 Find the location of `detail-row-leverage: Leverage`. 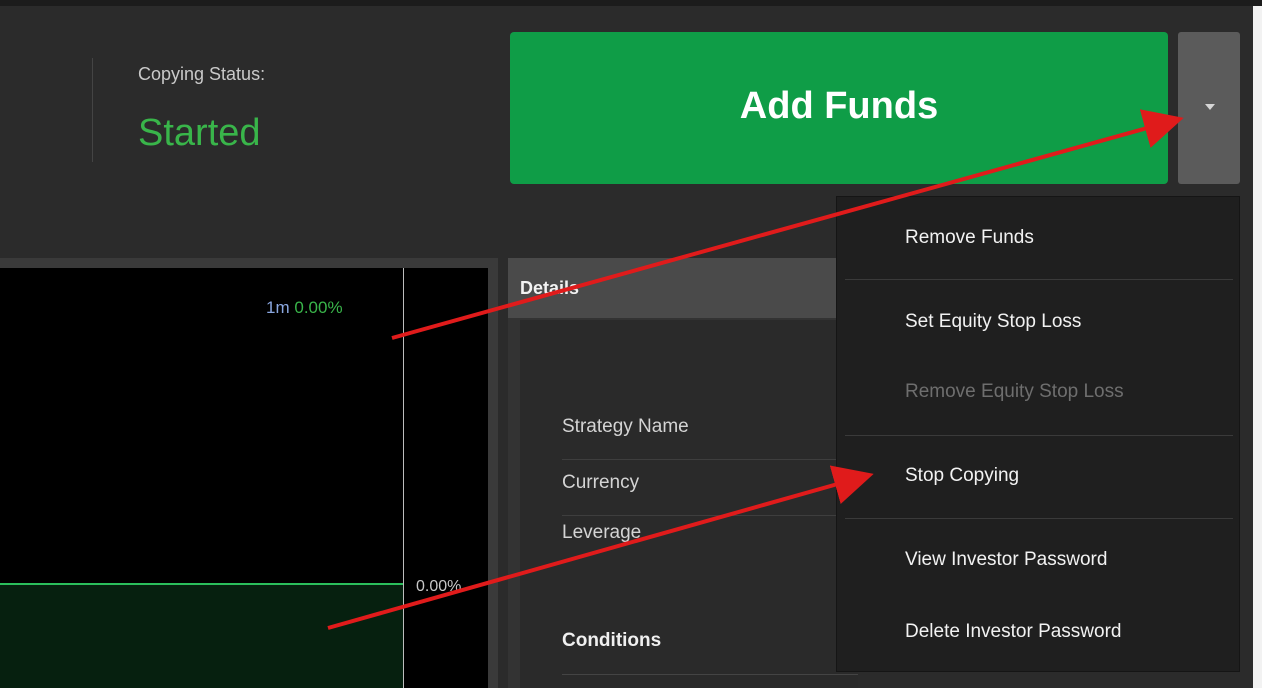

detail-row-leverage: Leverage is located at coordinates (602, 532).